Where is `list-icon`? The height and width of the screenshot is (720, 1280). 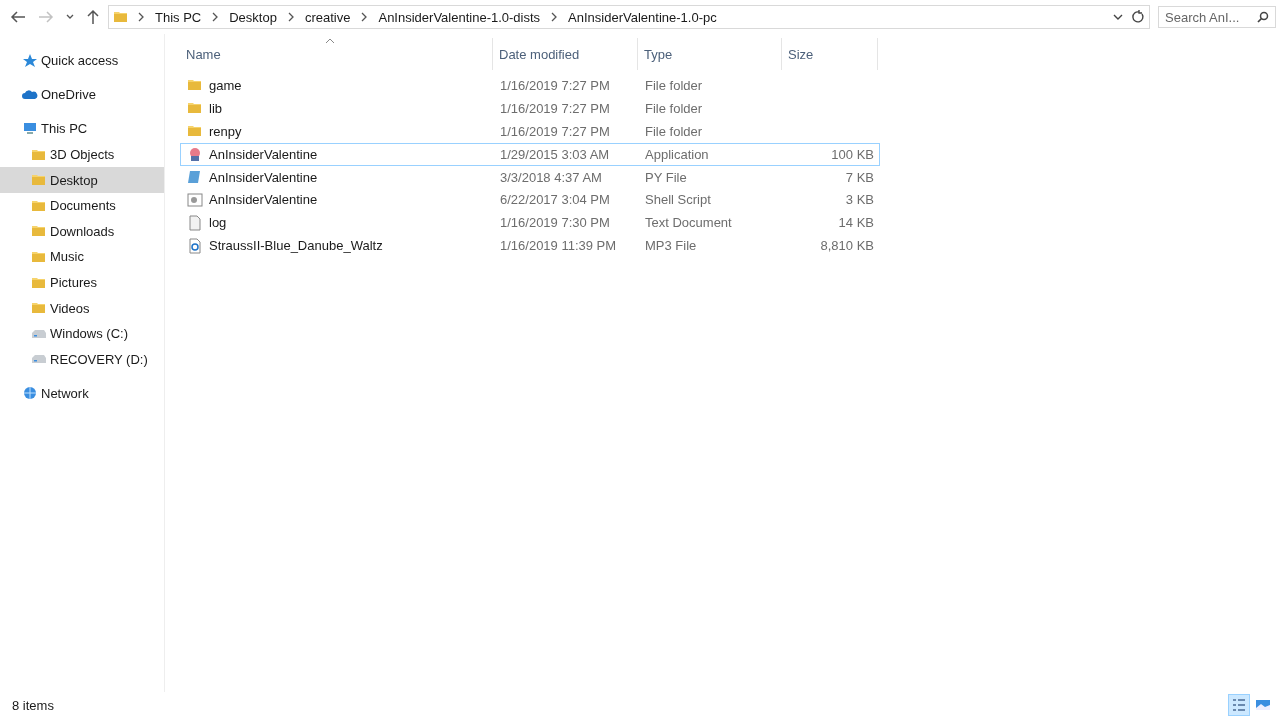 list-icon is located at coordinates (1239, 705).